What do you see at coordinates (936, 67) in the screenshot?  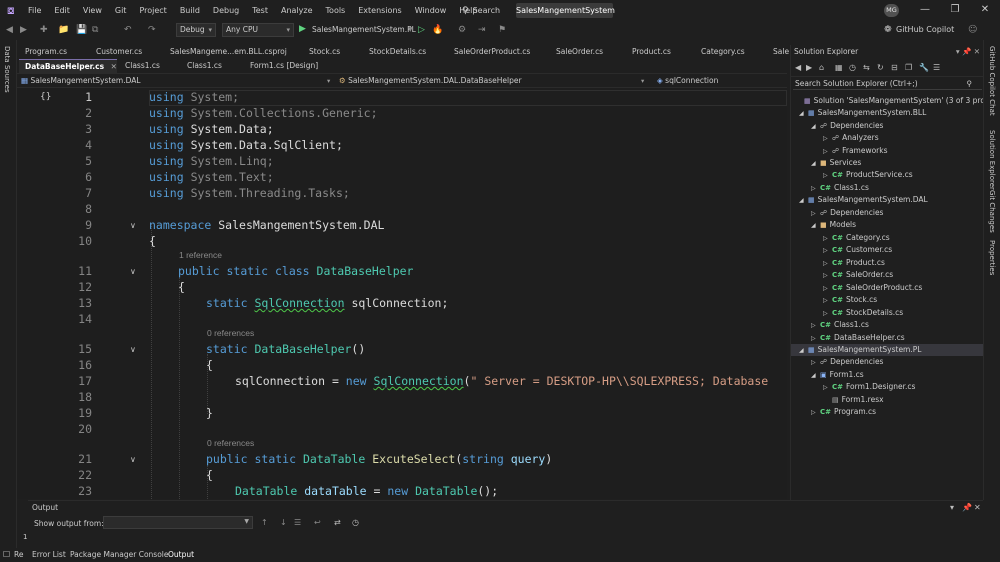 I see `preview-icon: ☰` at bounding box center [936, 67].